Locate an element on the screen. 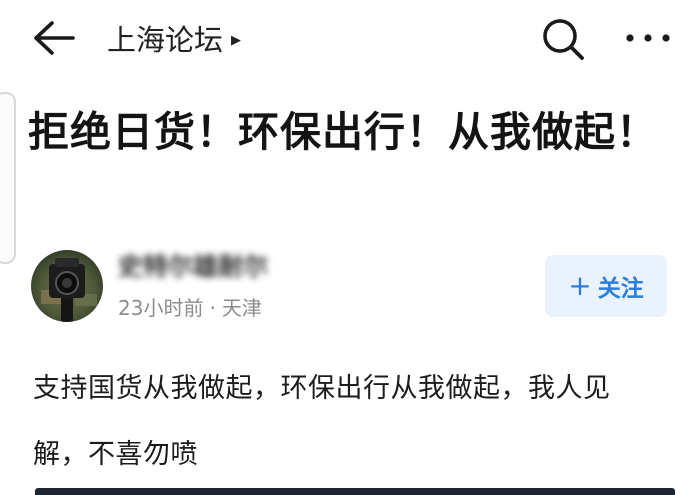 The image size is (700, 495). triangle-right-icon: ▶ is located at coordinates (236, 40).